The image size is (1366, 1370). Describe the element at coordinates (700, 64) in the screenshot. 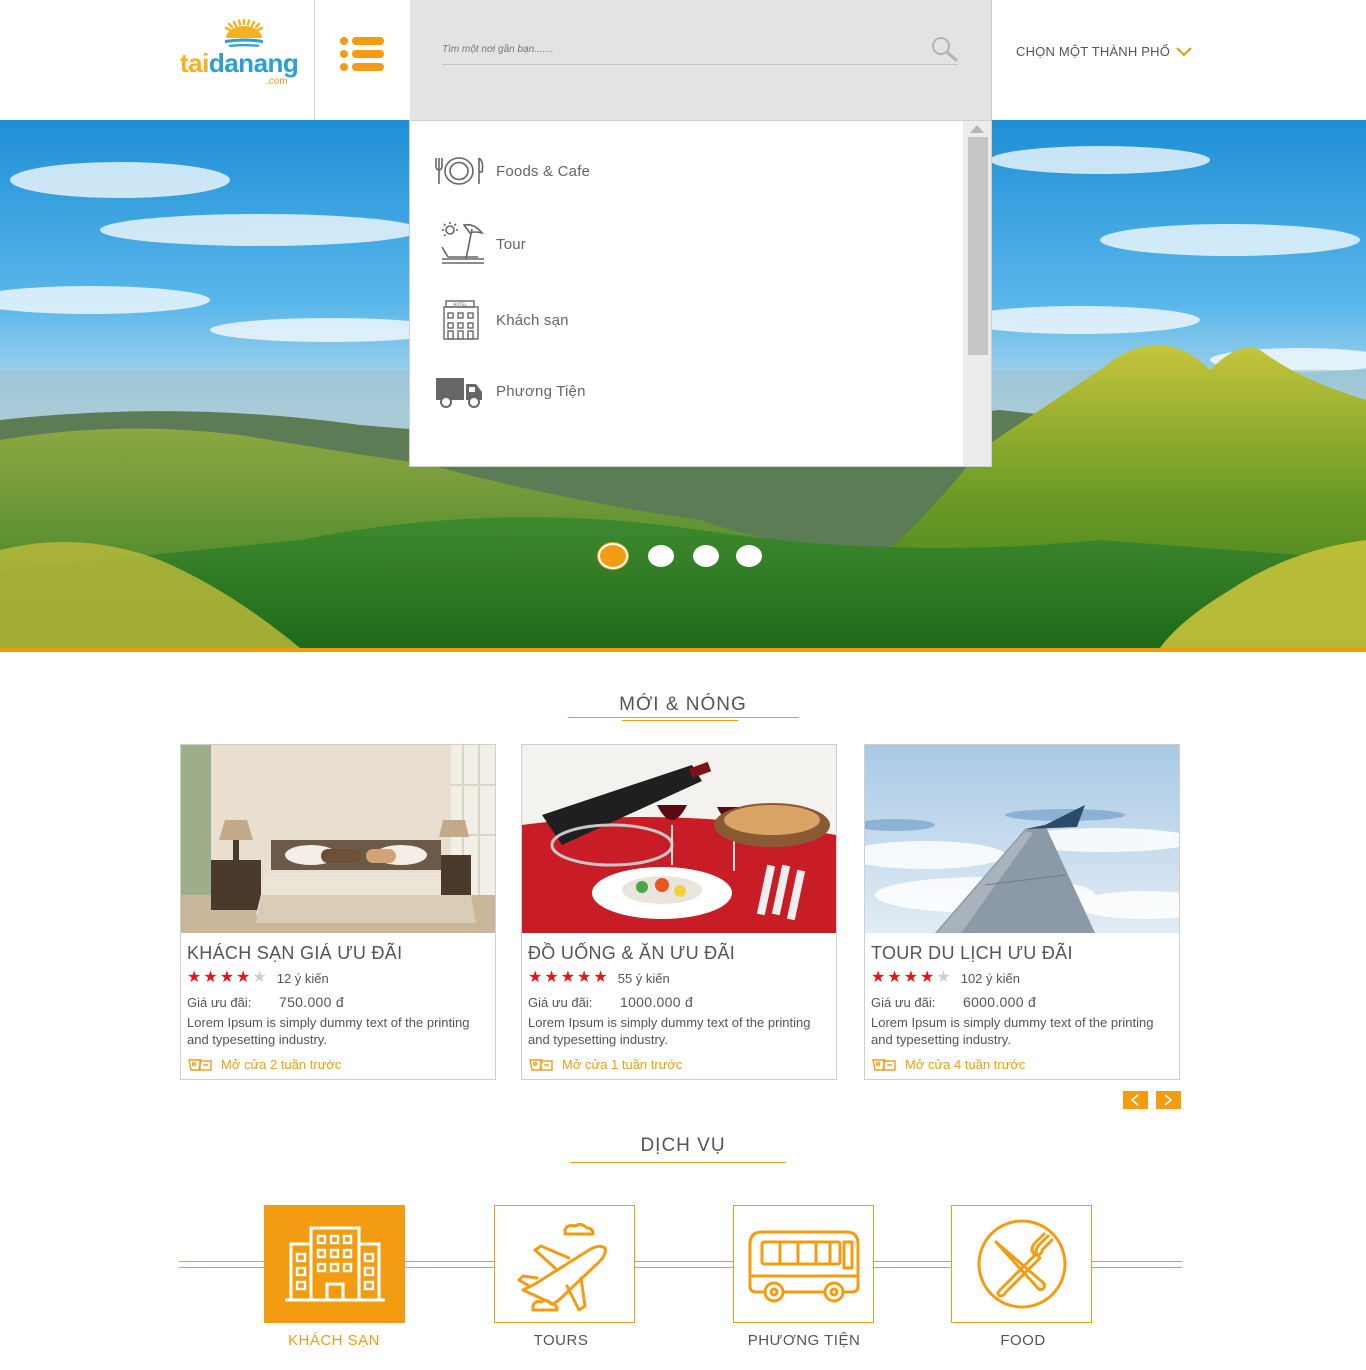

I see `search-underline` at that location.